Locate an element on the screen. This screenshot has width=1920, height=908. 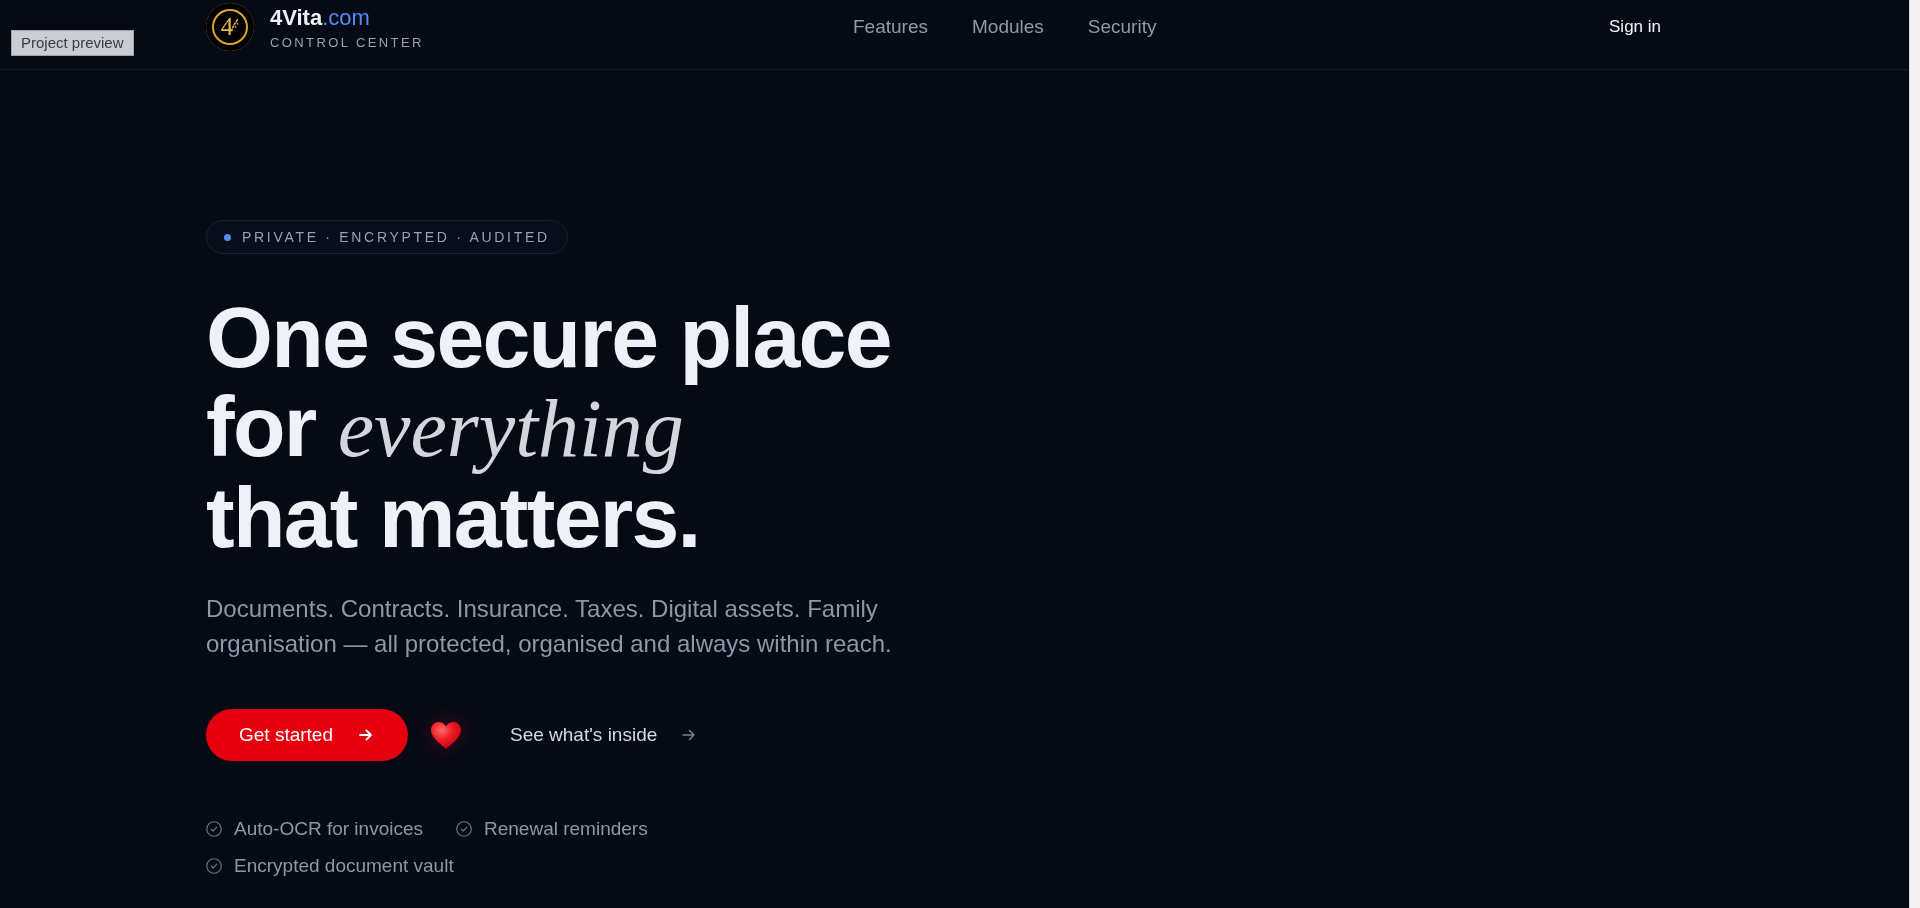
heart-icon is located at coordinates (446, 735).